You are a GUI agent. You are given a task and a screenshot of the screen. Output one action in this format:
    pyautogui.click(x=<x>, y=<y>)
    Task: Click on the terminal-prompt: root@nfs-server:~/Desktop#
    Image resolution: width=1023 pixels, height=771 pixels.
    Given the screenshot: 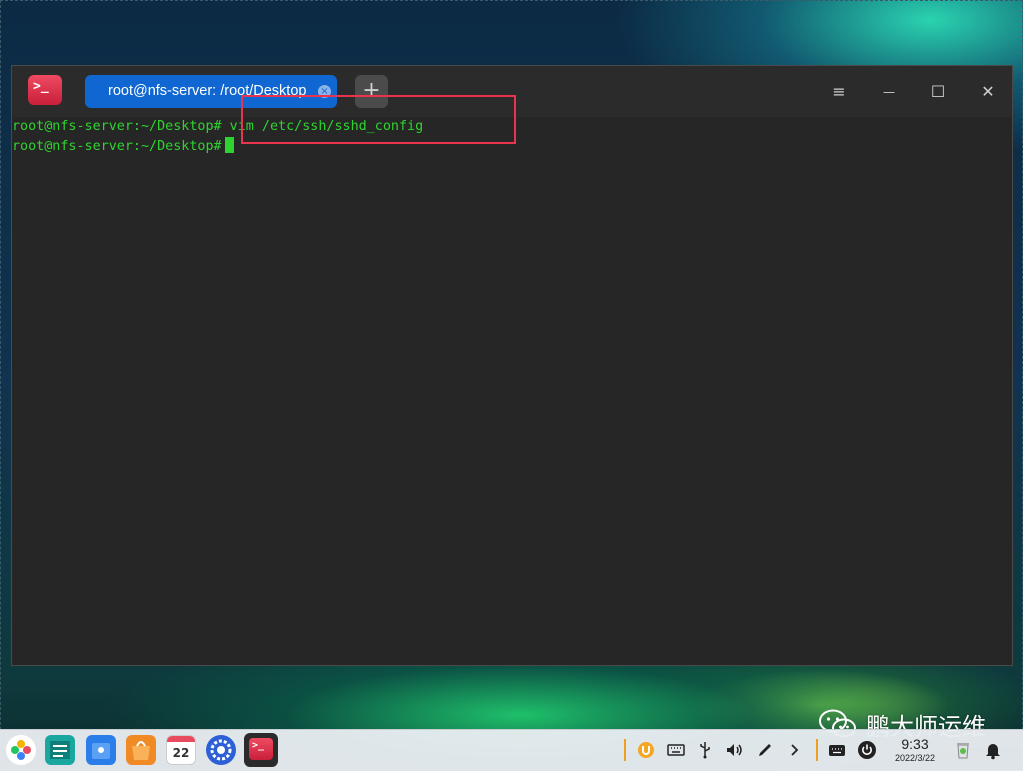 What is the action you would take?
    pyautogui.click(x=117, y=146)
    